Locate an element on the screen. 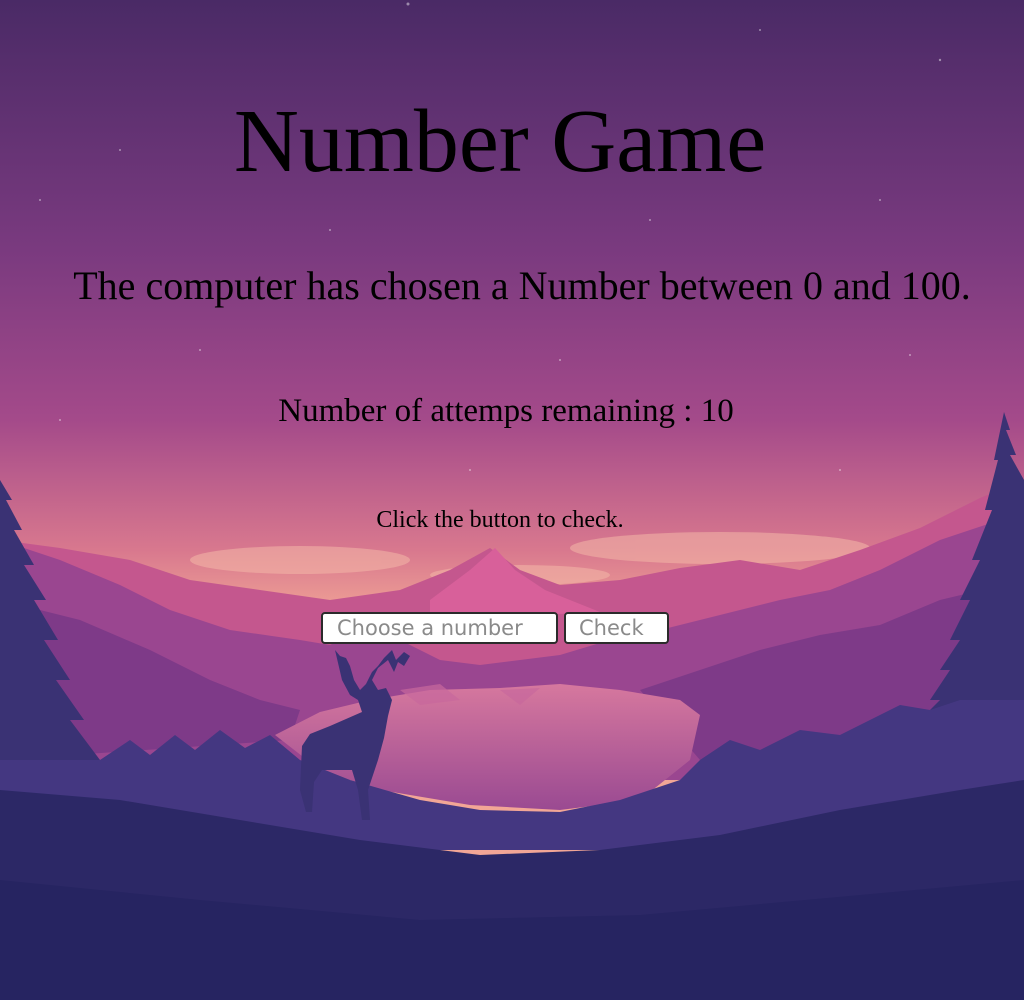 The height and width of the screenshot is (1000, 1024). guess-form: Check is located at coordinates (495, 628).